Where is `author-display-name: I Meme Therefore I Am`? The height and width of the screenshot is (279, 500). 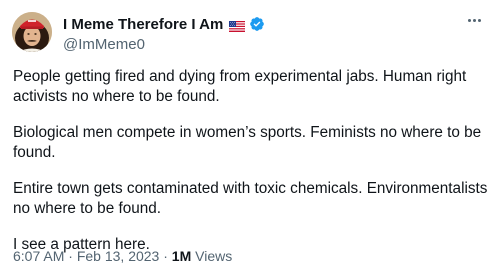
author-display-name: I Meme Therefore I Am is located at coordinates (143, 24).